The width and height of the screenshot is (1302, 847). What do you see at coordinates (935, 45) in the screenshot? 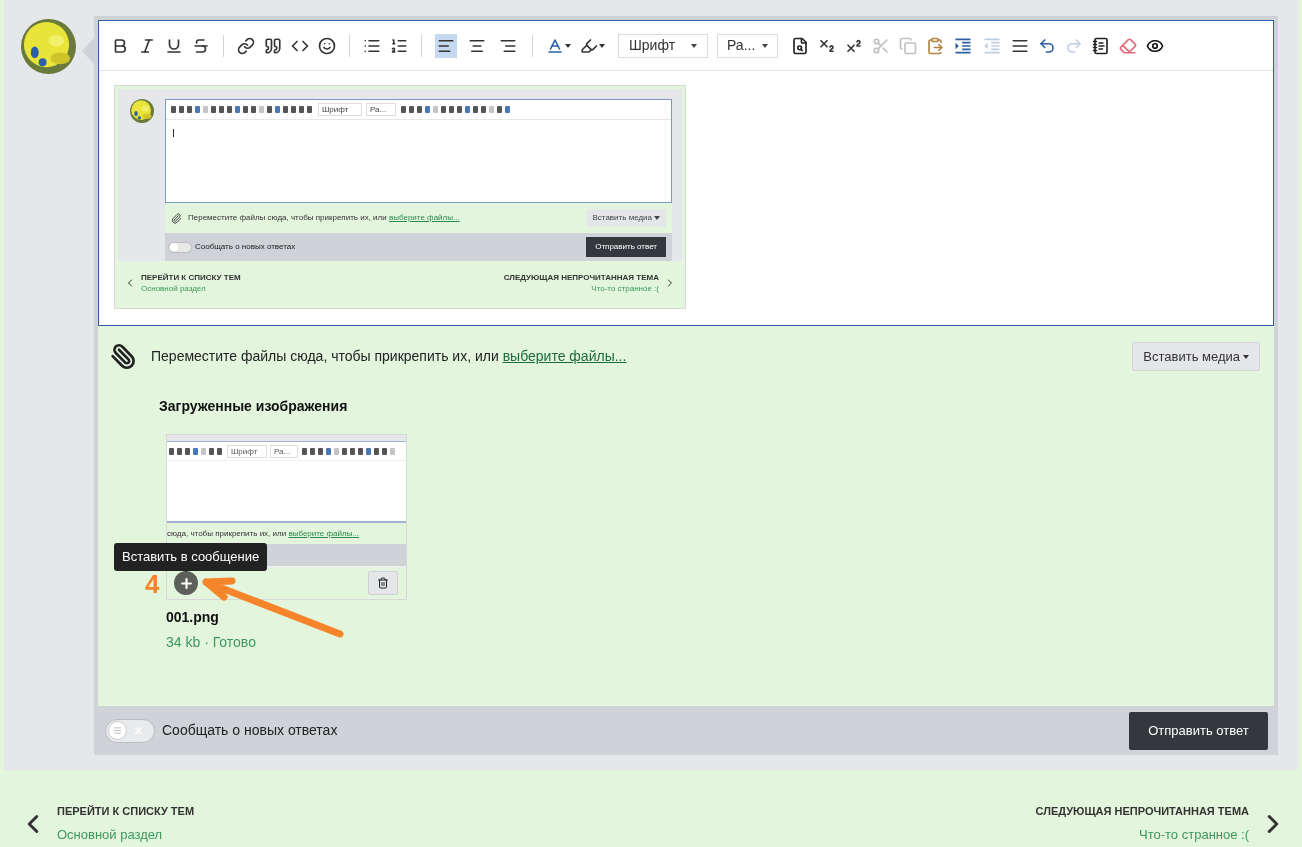
I see `paste-icon` at bounding box center [935, 45].